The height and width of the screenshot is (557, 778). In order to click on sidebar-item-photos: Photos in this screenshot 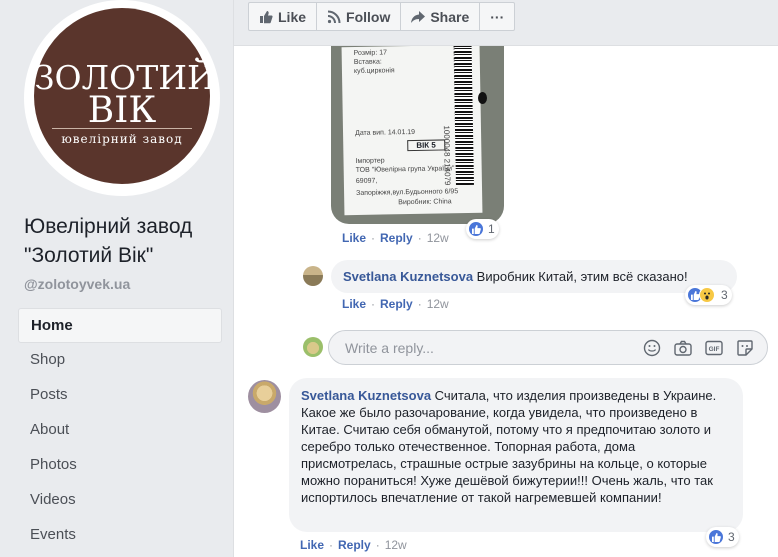, I will do `click(120, 465)`.